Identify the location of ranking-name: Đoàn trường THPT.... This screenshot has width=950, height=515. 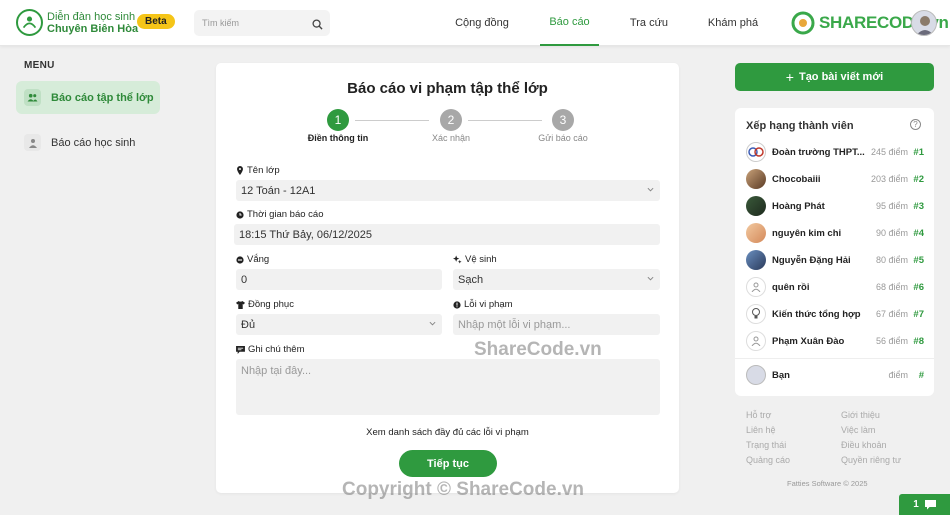
(818, 152).